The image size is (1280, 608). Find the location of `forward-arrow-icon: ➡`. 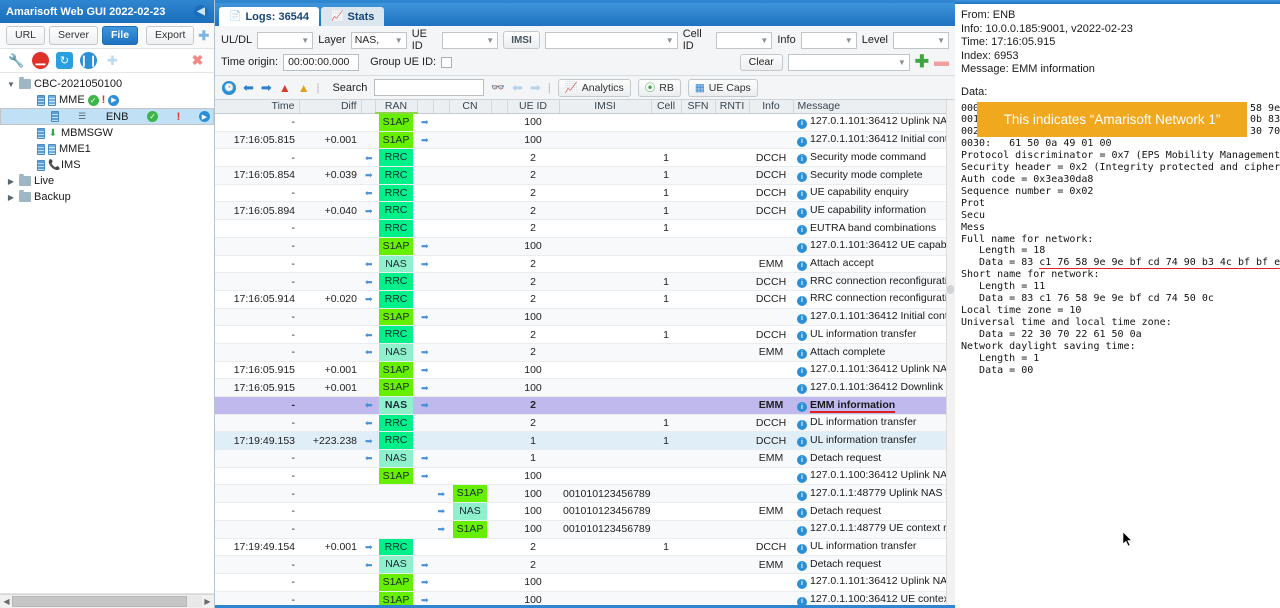

forward-arrow-icon: ➡ is located at coordinates (266, 88).